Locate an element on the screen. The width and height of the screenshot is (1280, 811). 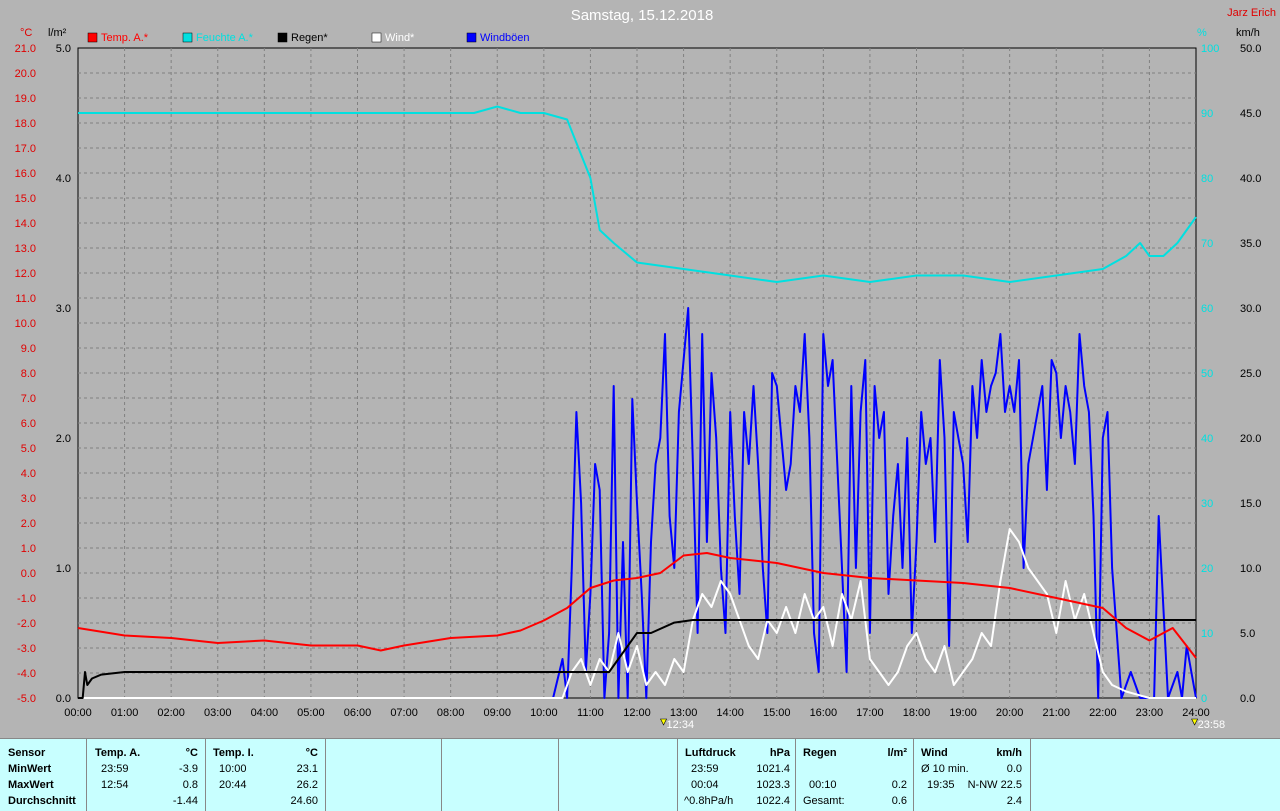
temp-tick-label: 1.0 is located at coordinates (28, 549).